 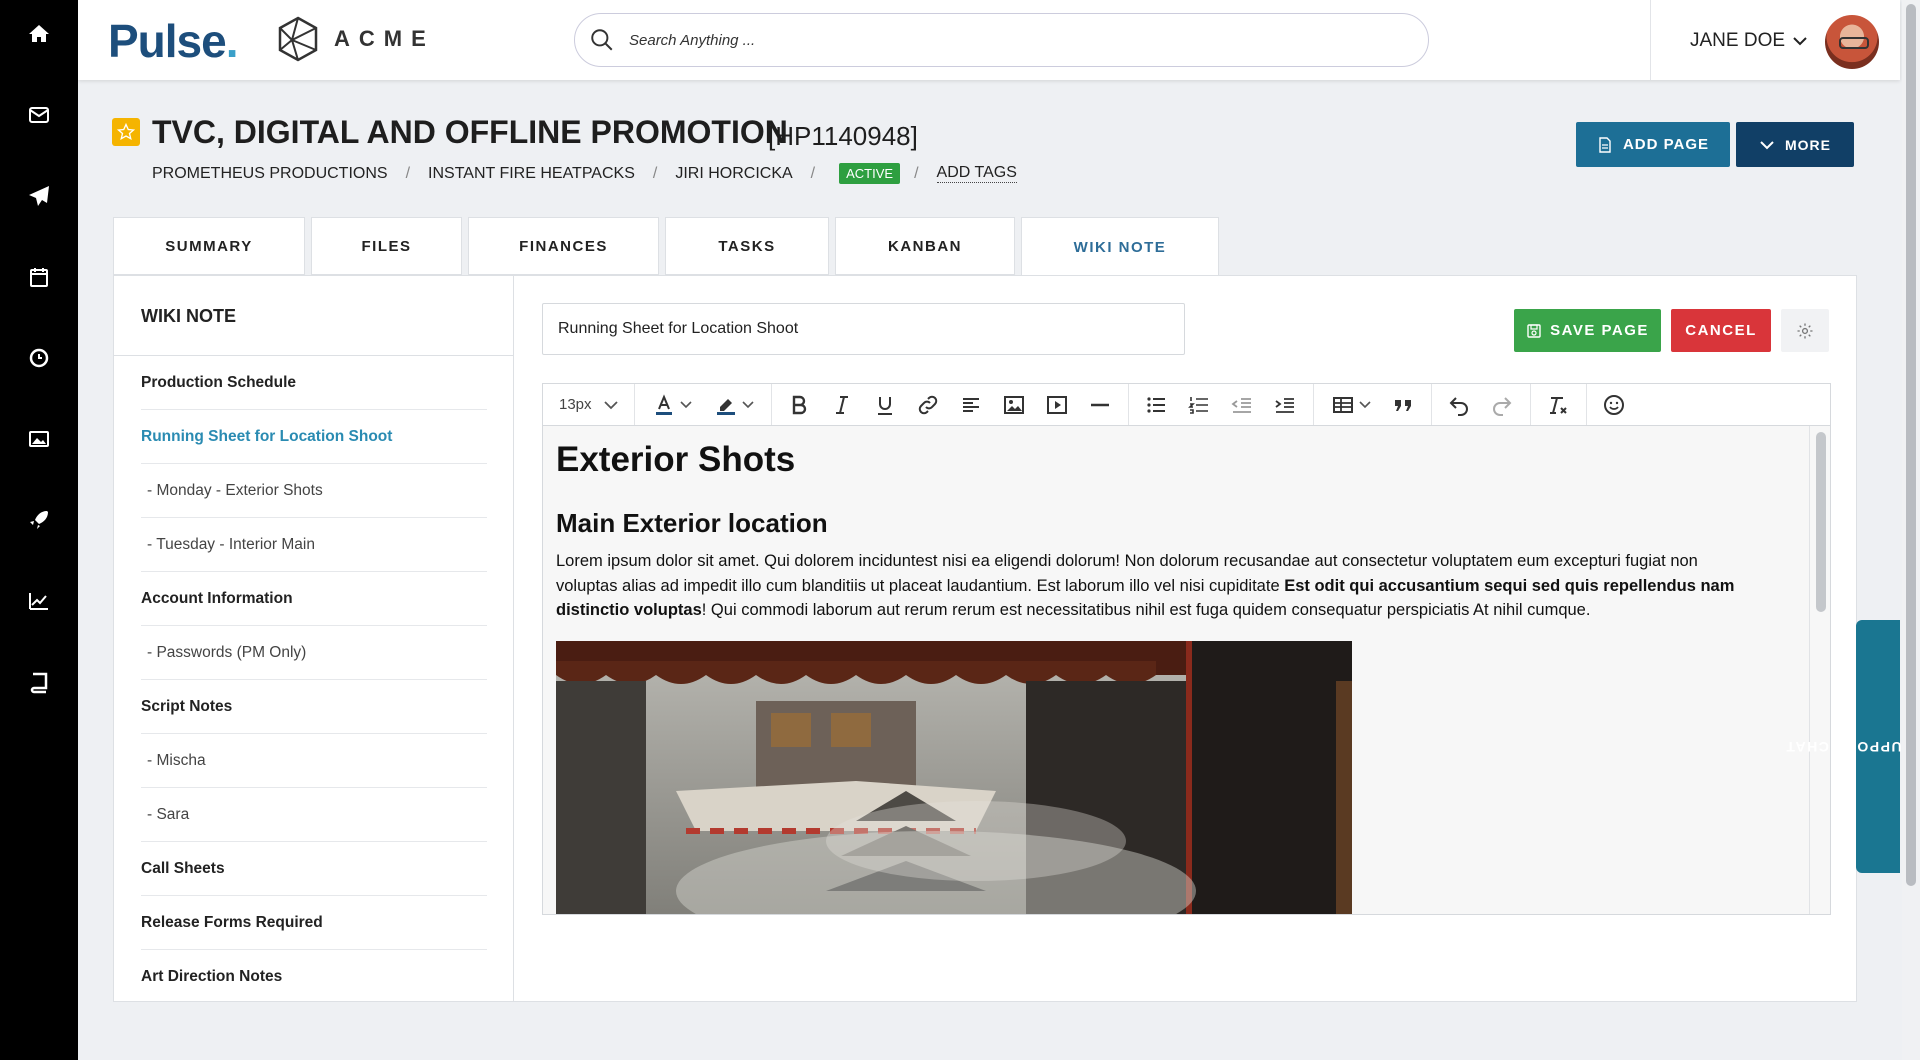 I want to click on temple-photo, so click(x=954, y=777).